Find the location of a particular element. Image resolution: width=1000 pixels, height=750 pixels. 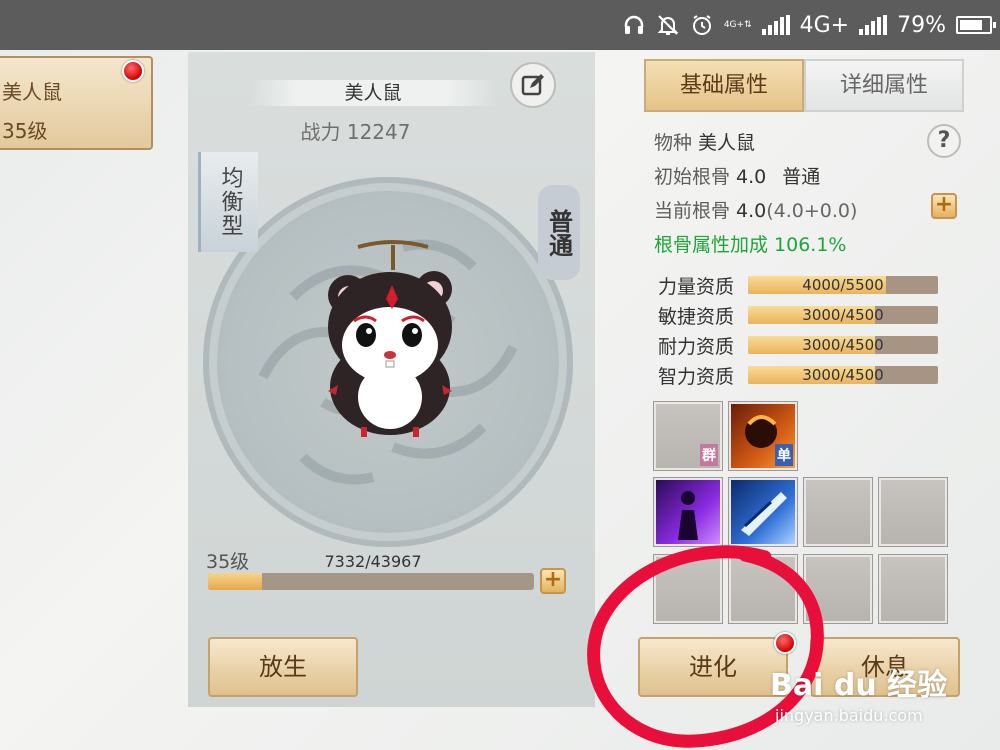

stat-value: 4000/5500 is located at coordinates (843, 285).